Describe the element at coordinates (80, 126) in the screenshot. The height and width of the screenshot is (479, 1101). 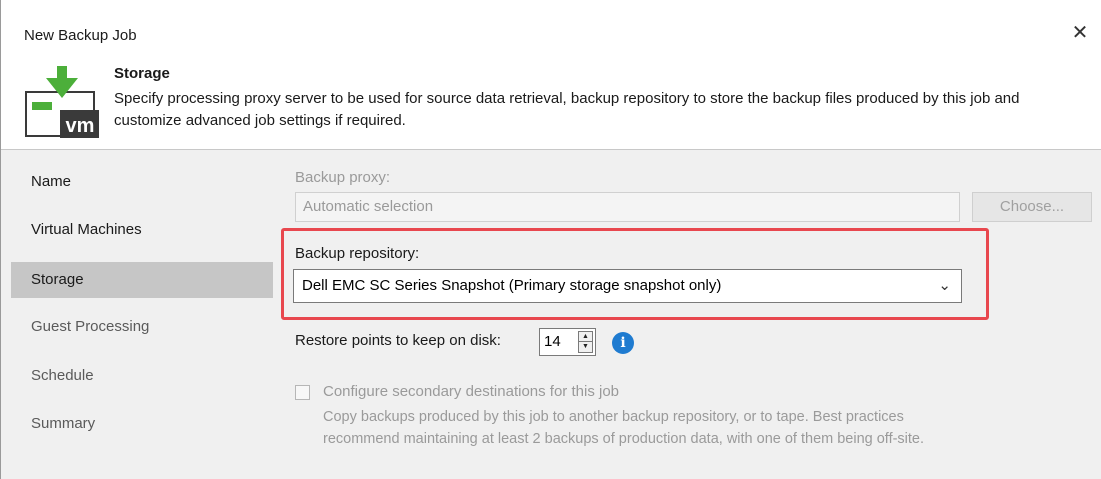
I see `logo-text: vm` at that location.